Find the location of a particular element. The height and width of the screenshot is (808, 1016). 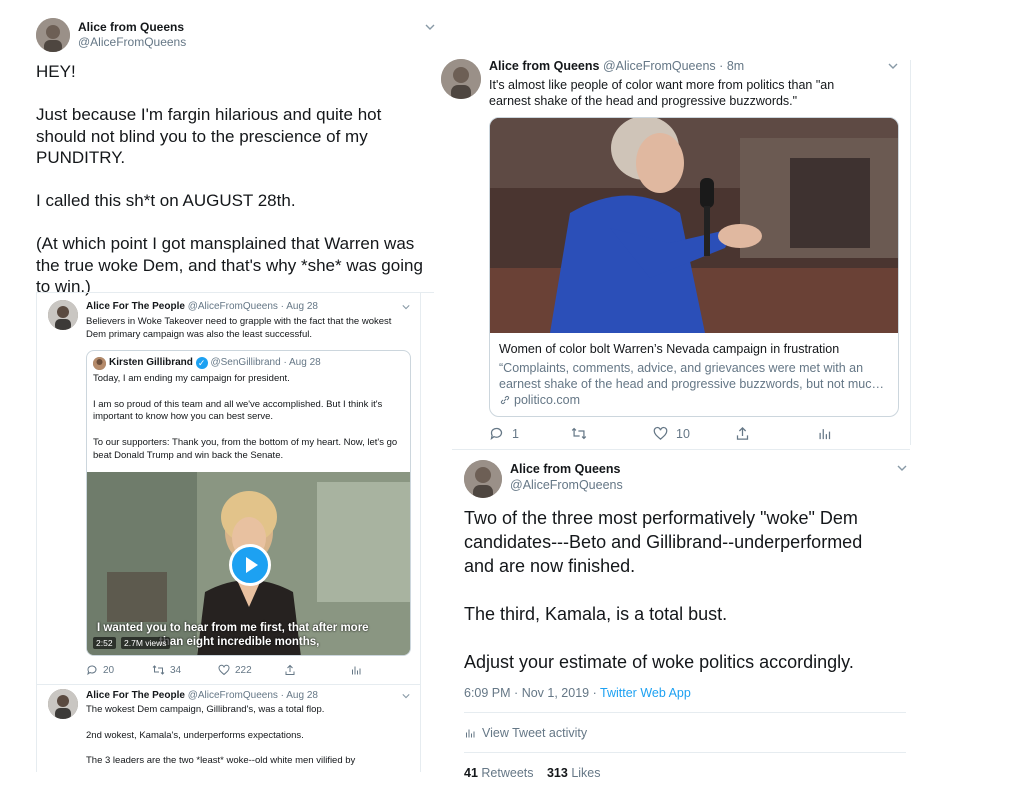

view-activity-link: View Tweet activity is located at coordinates (525, 733).